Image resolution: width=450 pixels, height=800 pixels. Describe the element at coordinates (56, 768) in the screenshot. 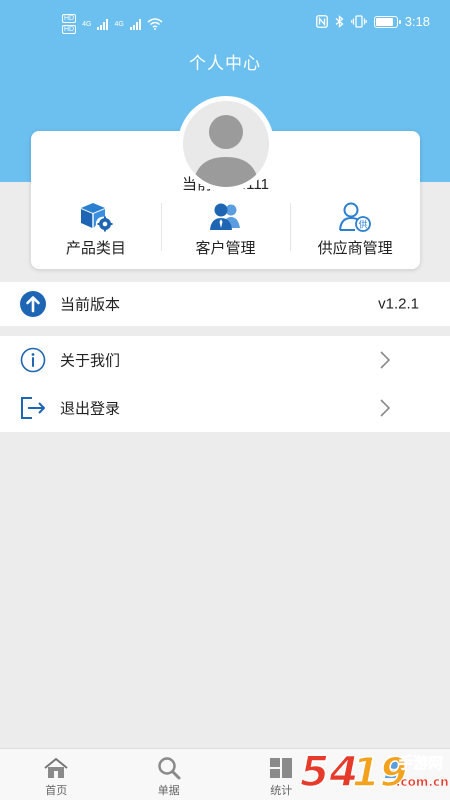

I see `home-icon` at that location.